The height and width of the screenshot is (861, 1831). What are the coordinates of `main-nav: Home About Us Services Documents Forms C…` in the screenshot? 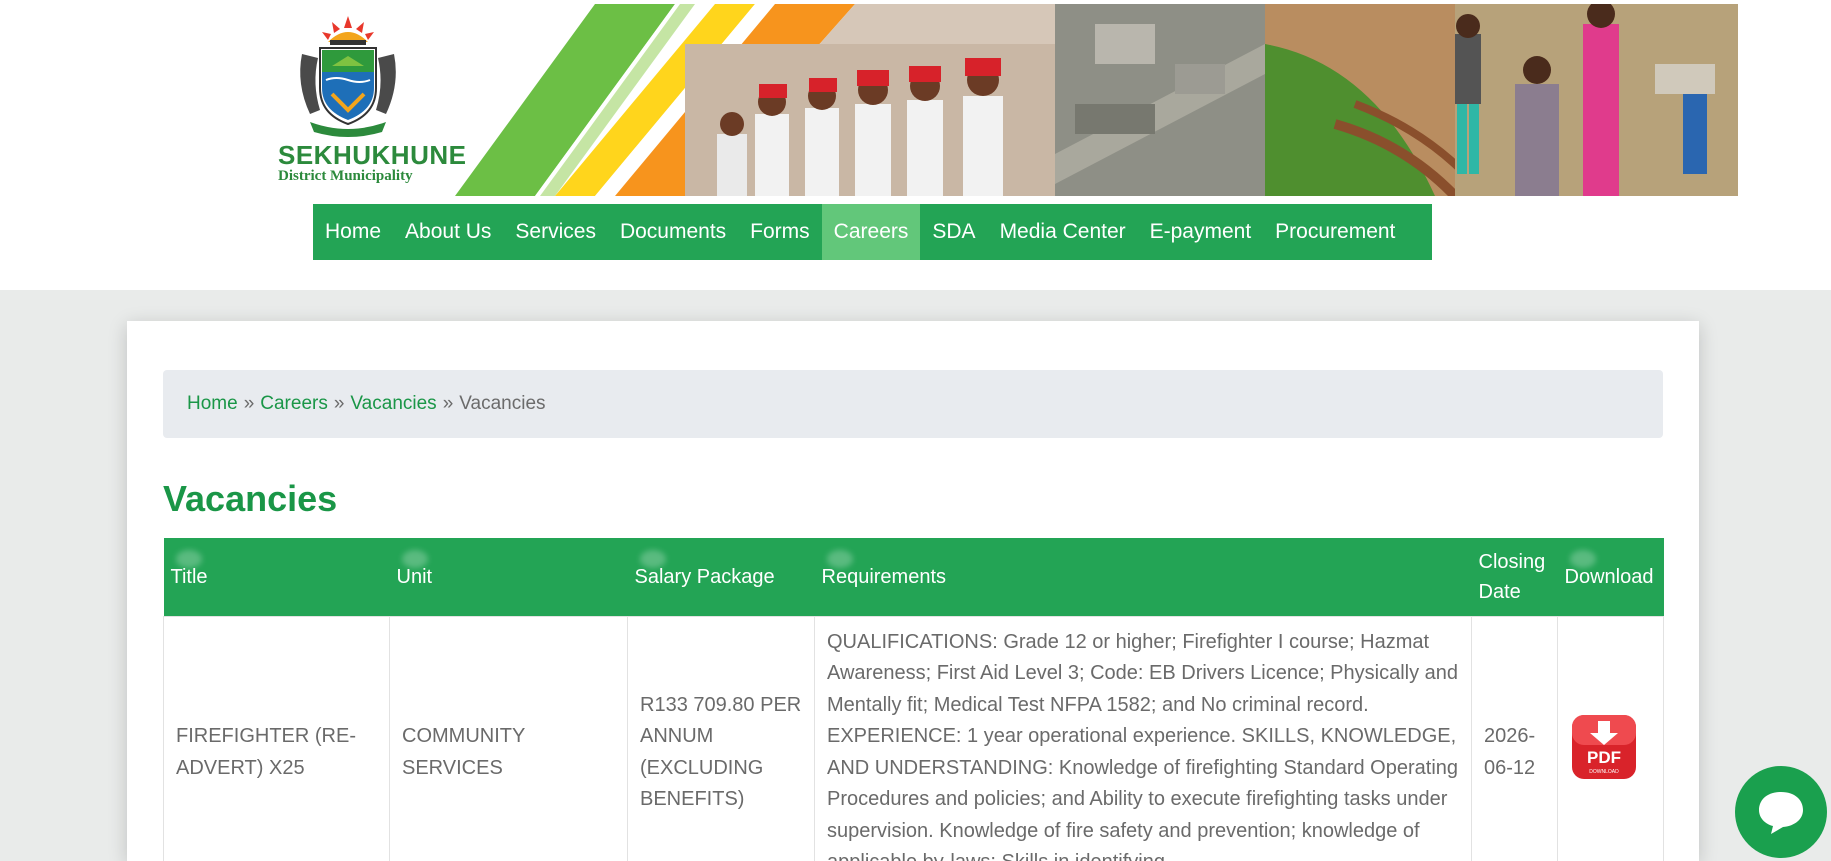 It's located at (872, 232).